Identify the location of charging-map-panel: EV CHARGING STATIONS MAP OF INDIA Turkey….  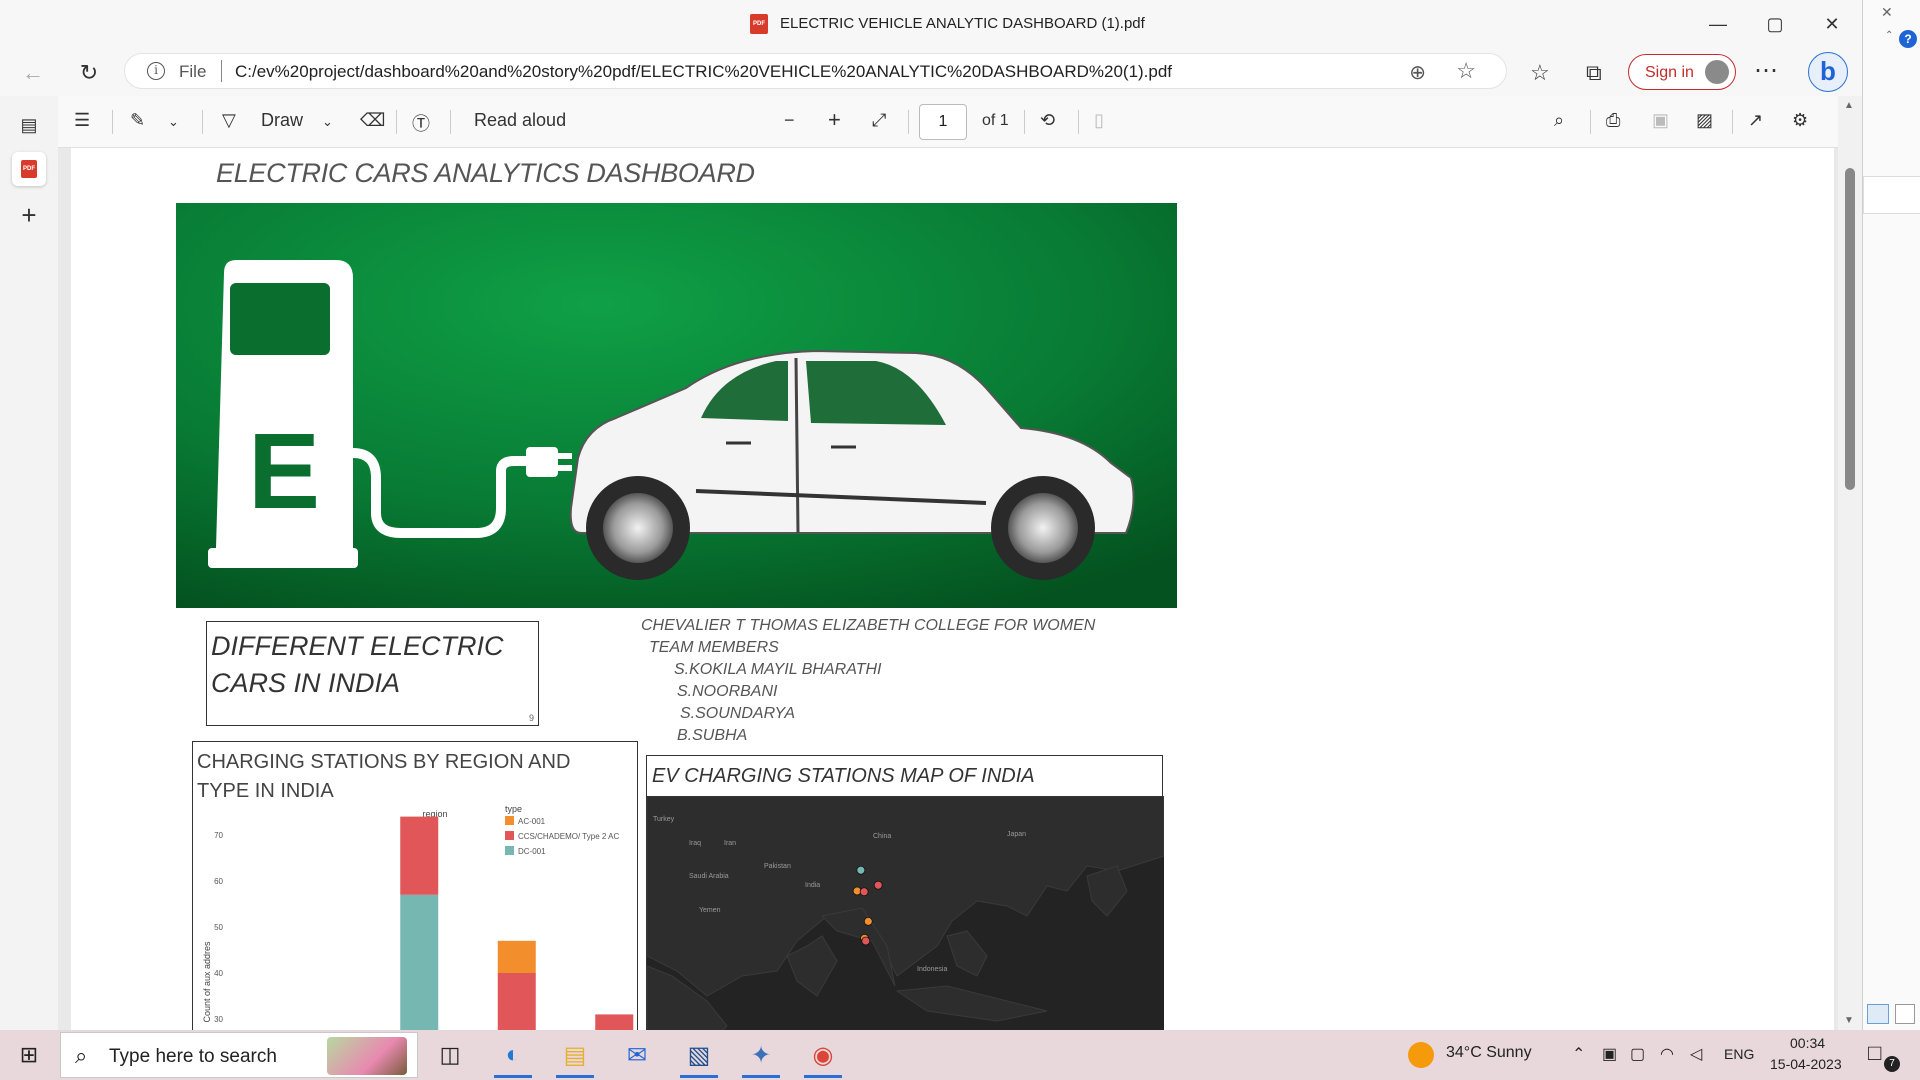
(905, 892).